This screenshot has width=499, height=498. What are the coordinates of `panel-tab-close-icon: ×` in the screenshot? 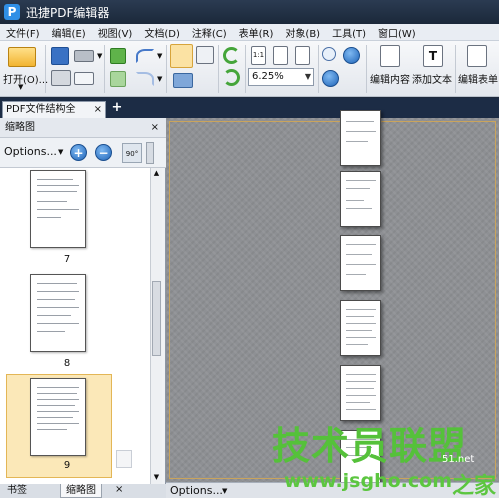 It's located at (119, 489).